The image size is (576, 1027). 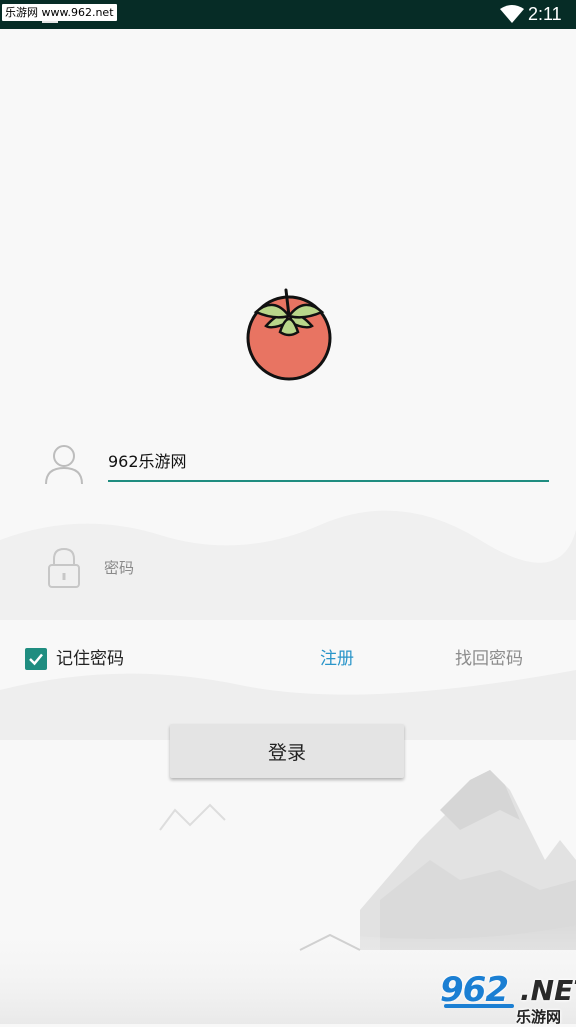 I want to click on wifi-icon, so click(x=512, y=14).